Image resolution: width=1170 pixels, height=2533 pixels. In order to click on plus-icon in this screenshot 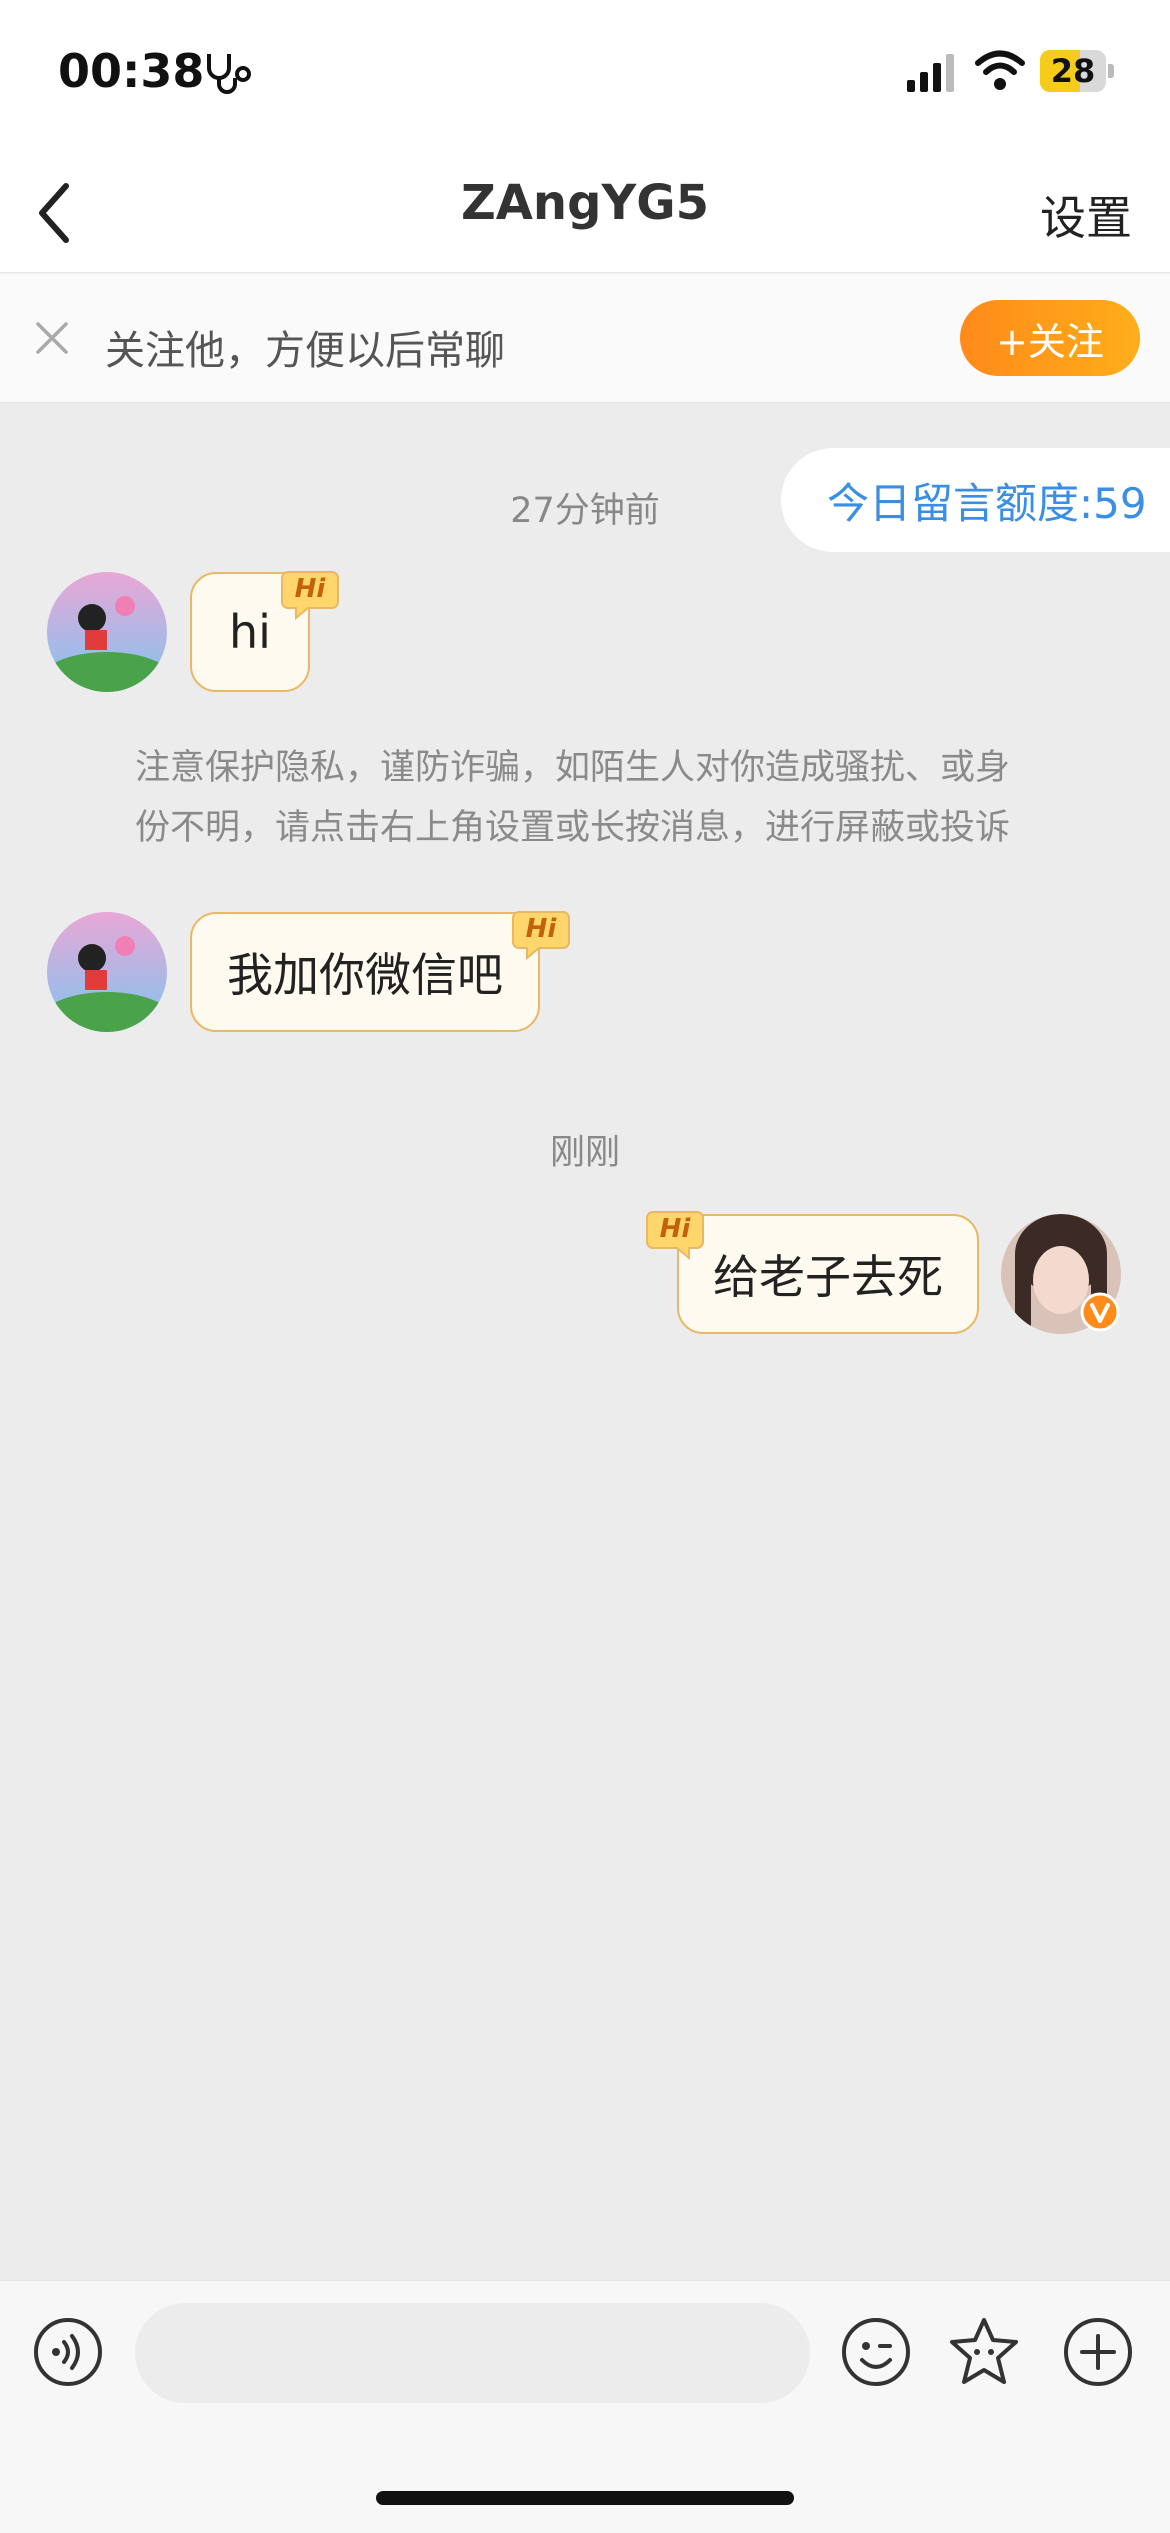, I will do `click(1098, 2352)`.